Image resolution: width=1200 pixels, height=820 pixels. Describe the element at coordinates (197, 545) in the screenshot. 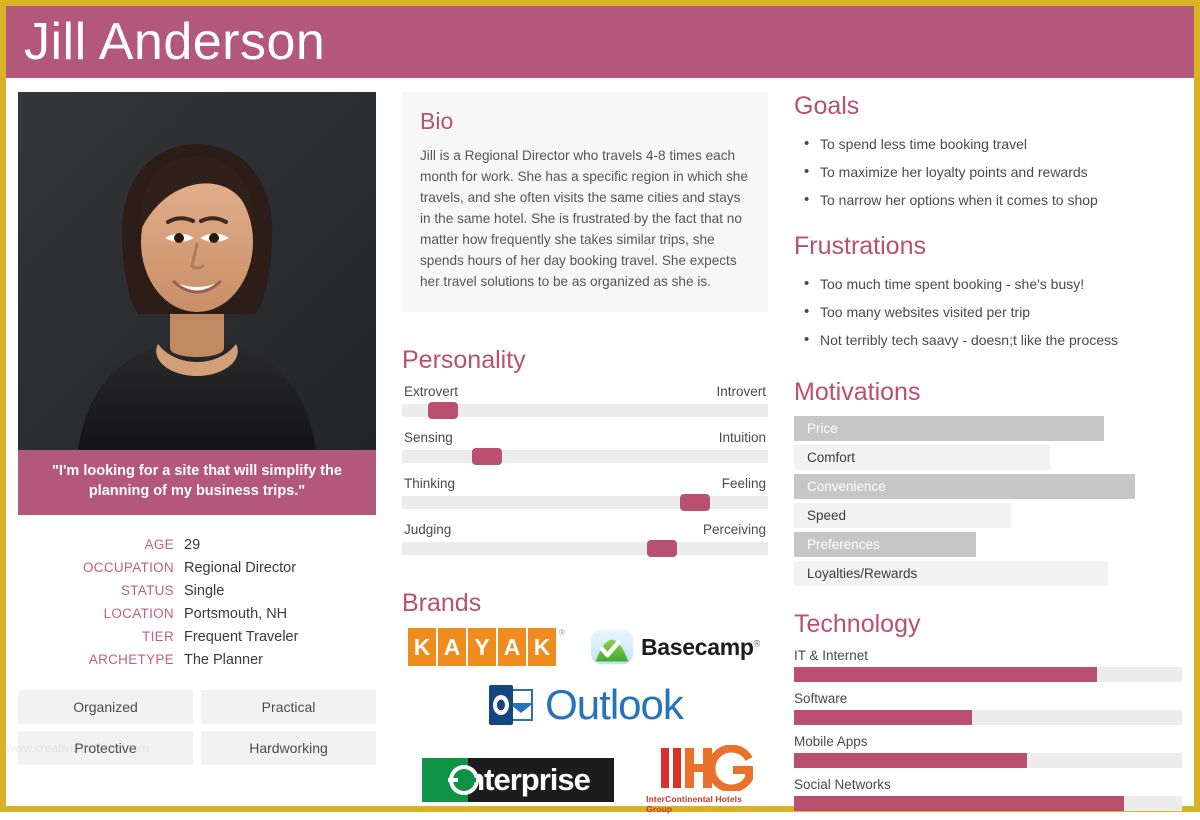

I see `attribute-row: AGE 29` at that location.